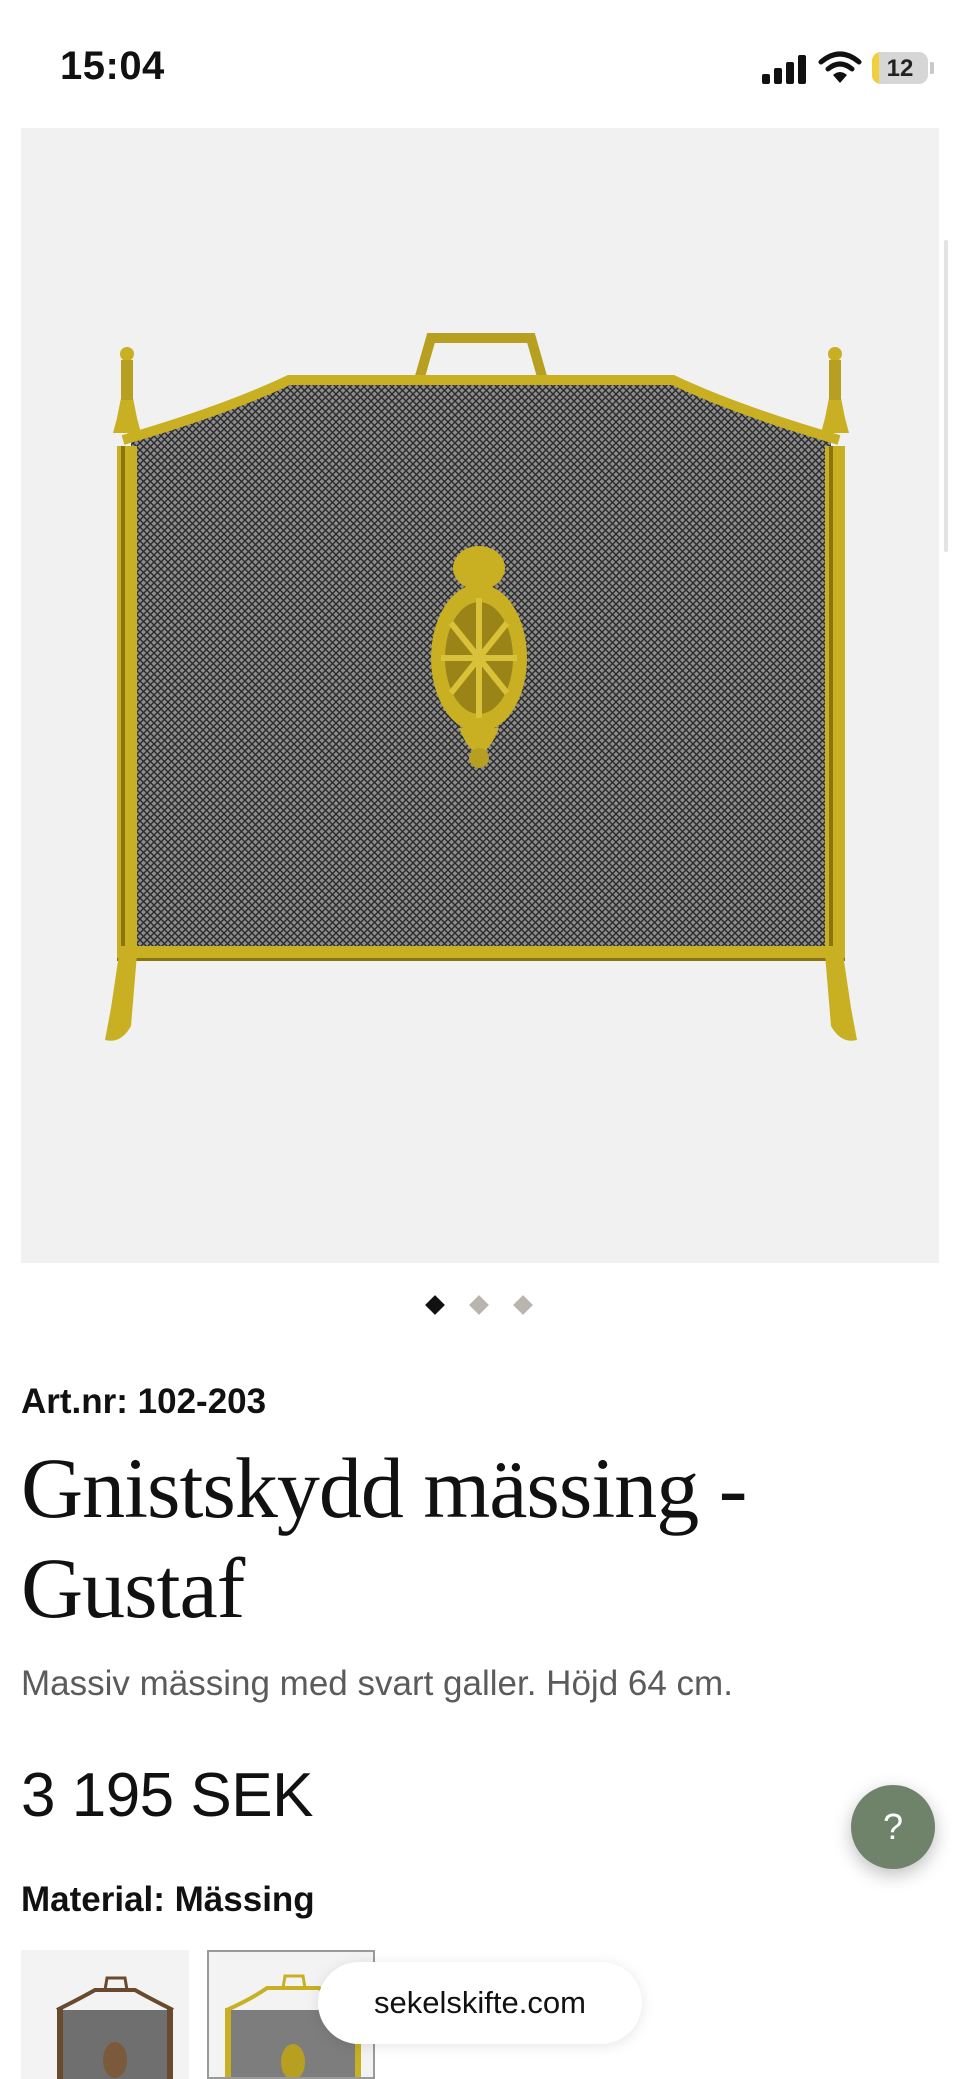 The image size is (960, 2079). I want to click on article-number: Art.nr: 102-203, so click(144, 1401).